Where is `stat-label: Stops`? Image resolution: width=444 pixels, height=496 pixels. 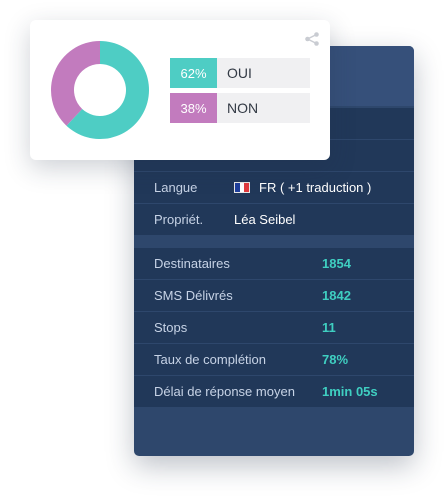 stat-label: Stops is located at coordinates (171, 327).